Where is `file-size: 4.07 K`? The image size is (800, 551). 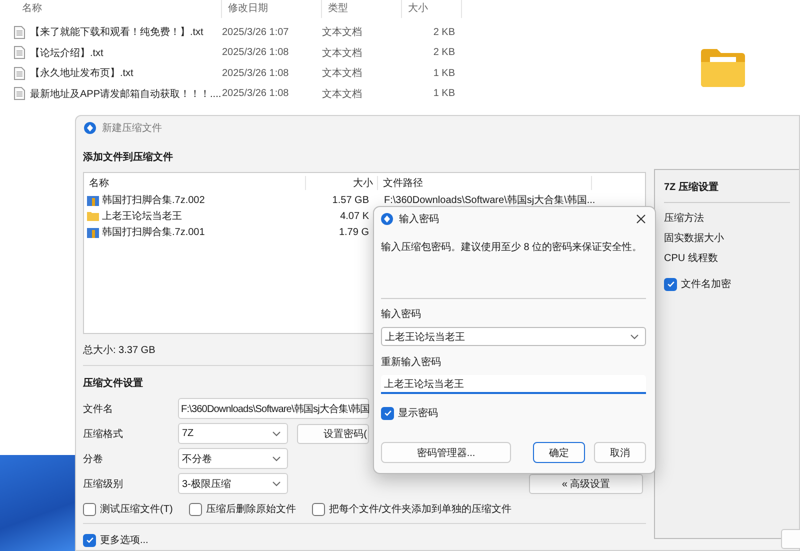 file-size: 4.07 K is located at coordinates (354, 216).